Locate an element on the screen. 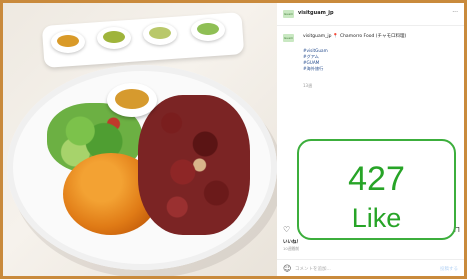  like-count-overlay: 427 Like is located at coordinates (376, 189).